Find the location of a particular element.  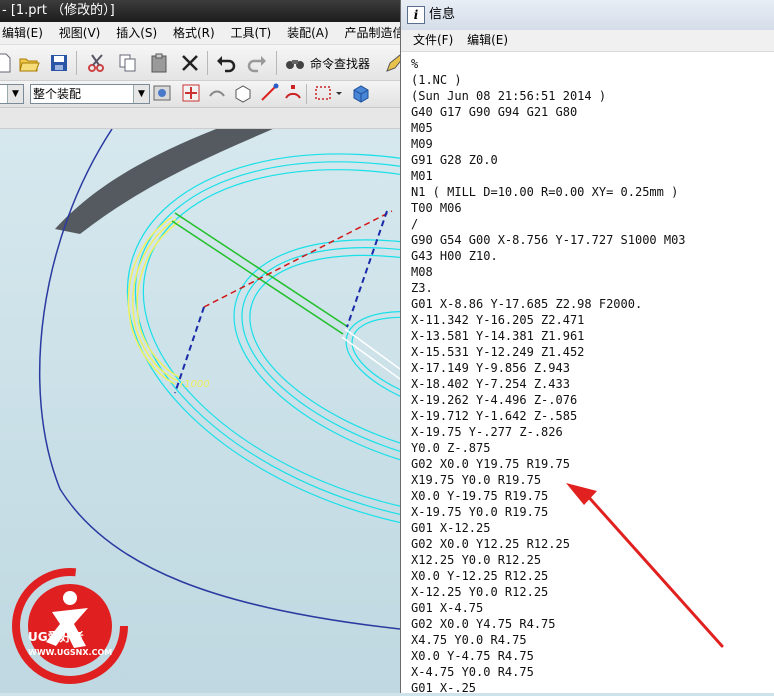

nc-line: (Sun Jun 08 21:56:51 2014 ) is located at coordinates (509, 96).